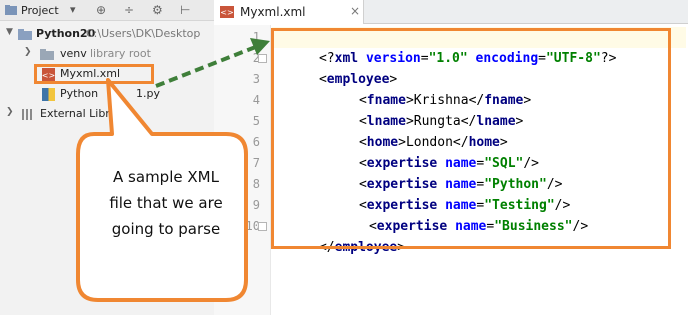 The image size is (688, 315). Describe the element at coordinates (166, 177) in the screenshot. I see `callout-line: A sample XML` at that location.